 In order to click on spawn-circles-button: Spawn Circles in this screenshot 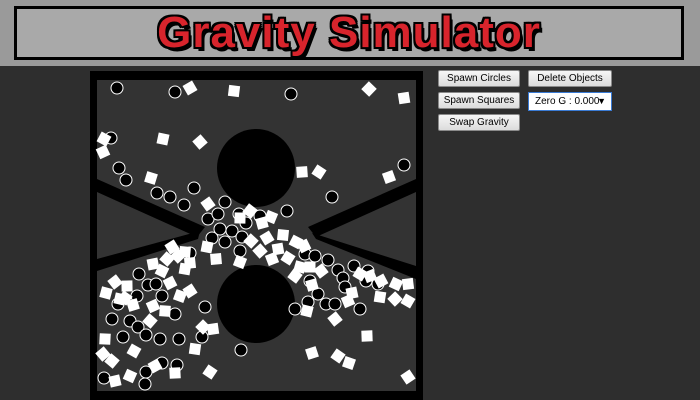, I will do `click(479, 78)`.